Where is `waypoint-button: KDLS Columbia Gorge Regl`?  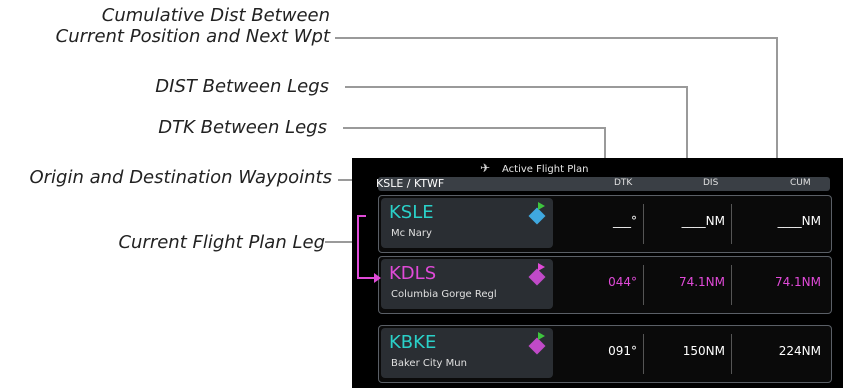
waypoint-button: KDLS Columbia Gorge Regl is located at coordinates (467, 284).